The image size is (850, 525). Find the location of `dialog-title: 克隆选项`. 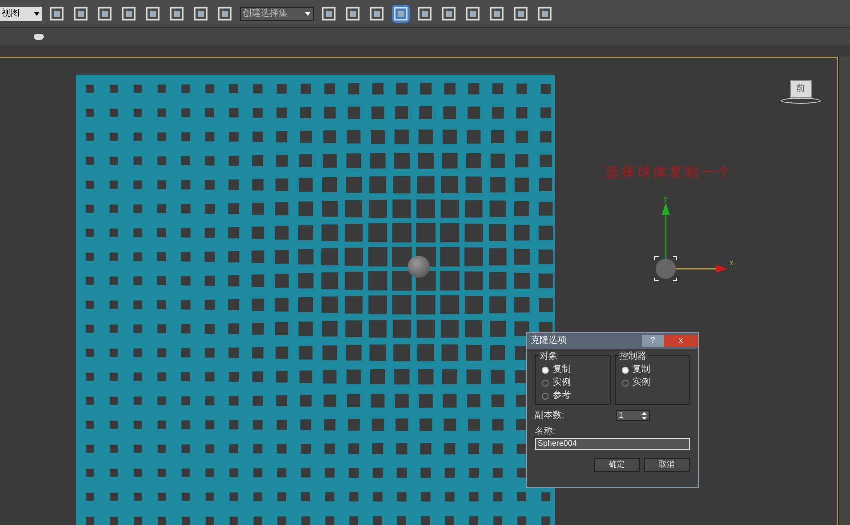

dialog-title: 克隆选项 is located at coordinates (549, 341).